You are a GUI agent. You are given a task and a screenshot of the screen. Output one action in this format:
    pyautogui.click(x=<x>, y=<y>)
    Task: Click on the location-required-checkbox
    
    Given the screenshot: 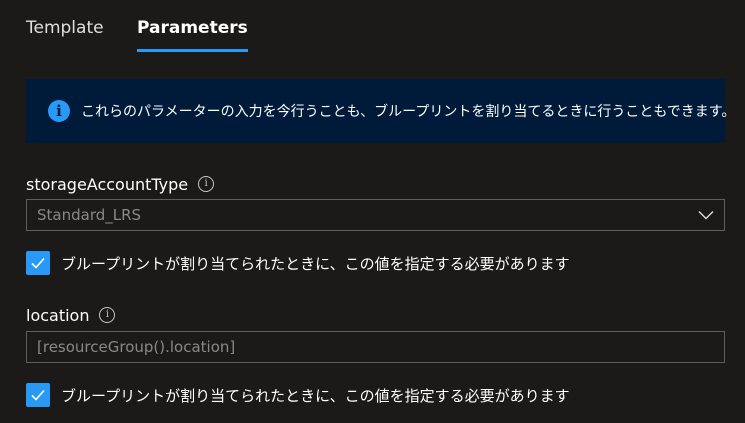 What is the action you would take?
    pyautogui.click(x=38, y=395)
    